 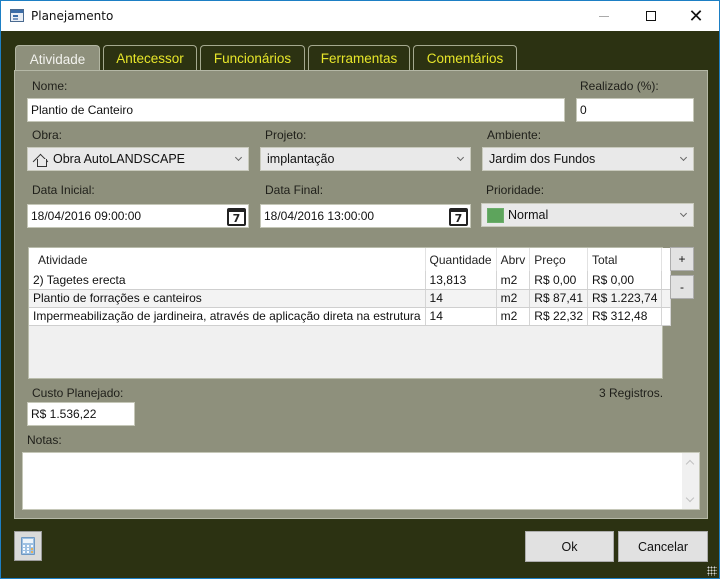 I want to click on col-header-atividade: Atividade, so click(x=227, y=259).